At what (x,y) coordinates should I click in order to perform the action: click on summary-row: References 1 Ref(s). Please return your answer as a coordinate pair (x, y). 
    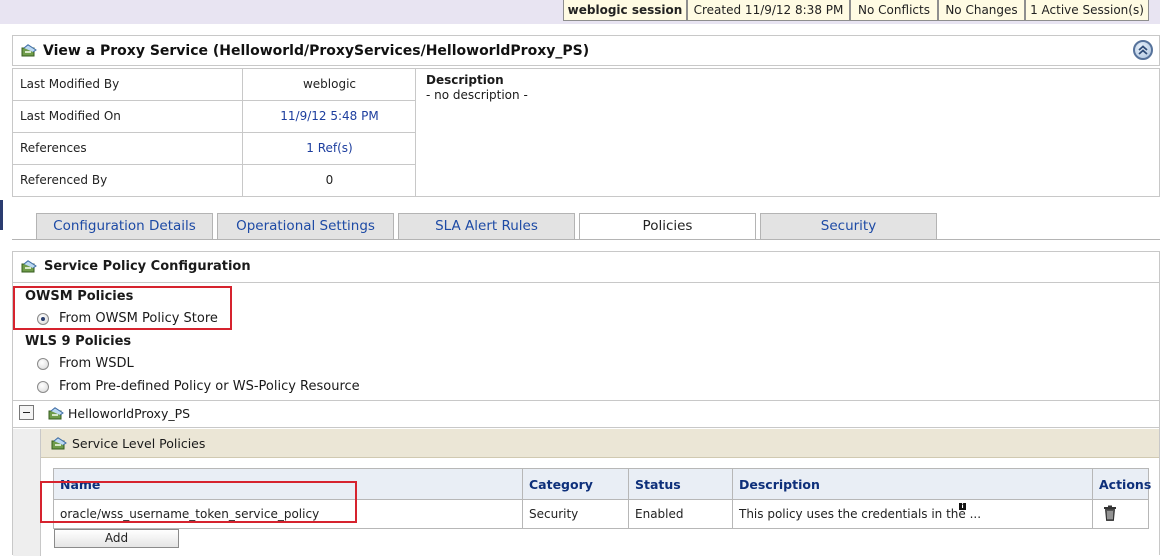
    Looking at the image, I should click on (214, 149).